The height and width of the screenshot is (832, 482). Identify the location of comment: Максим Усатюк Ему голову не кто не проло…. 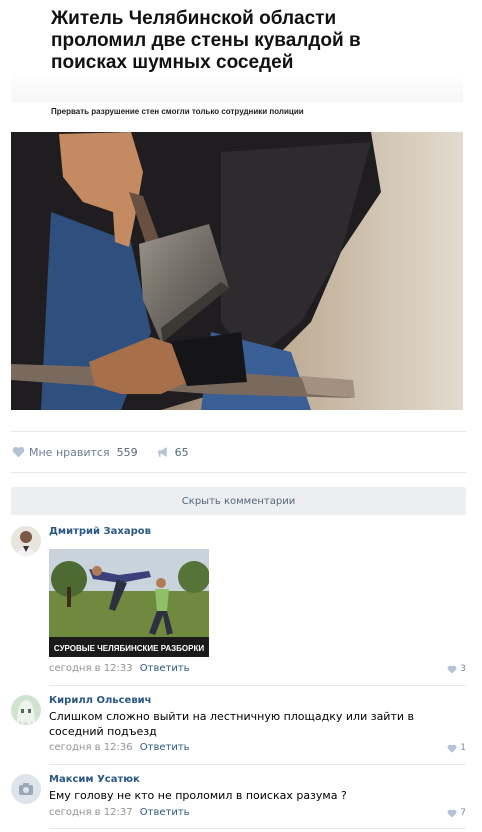
(238, 801).